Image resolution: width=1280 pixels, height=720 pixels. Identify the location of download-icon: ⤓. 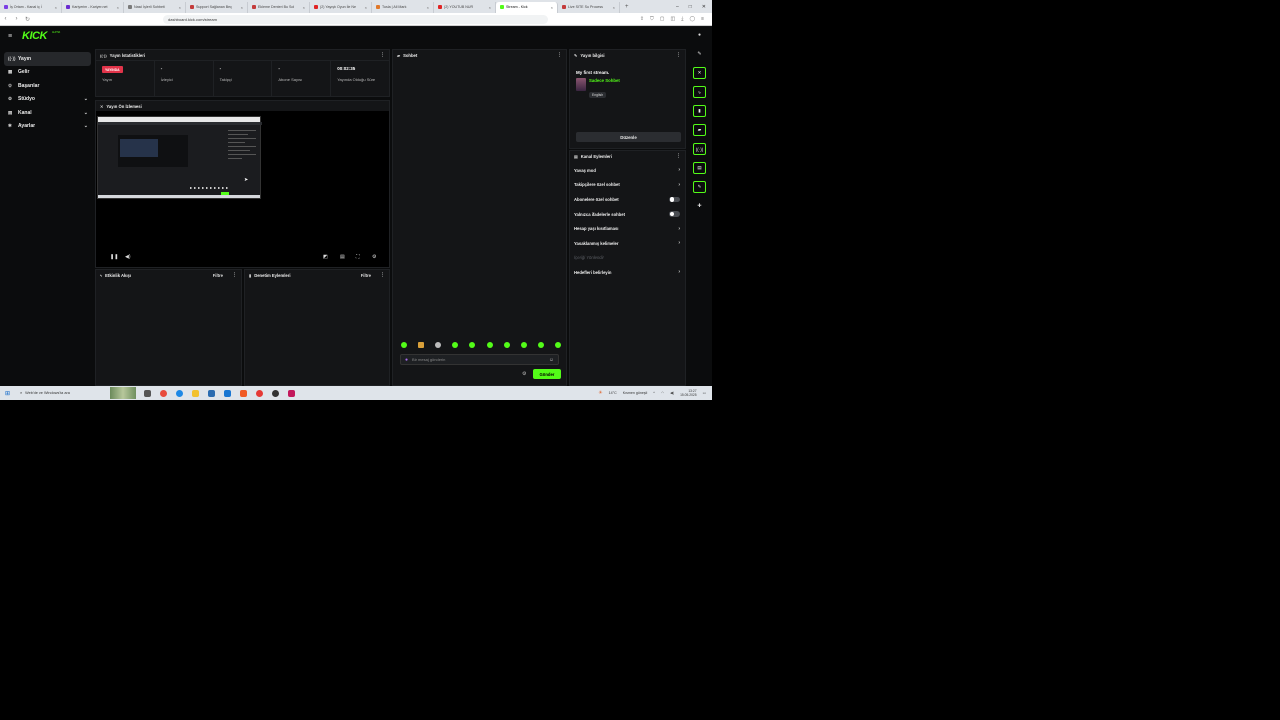
(682, 19).